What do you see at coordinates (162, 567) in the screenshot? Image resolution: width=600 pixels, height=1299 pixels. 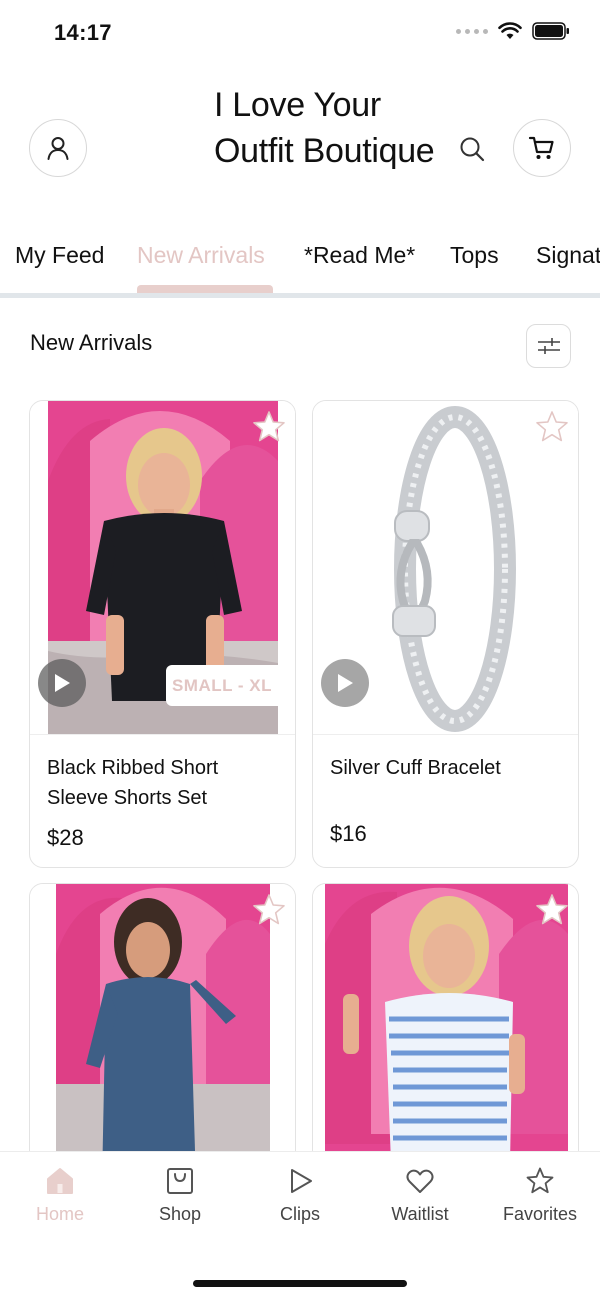 I see `product-image: SMALL - XL` at bounding box center [162, 567].